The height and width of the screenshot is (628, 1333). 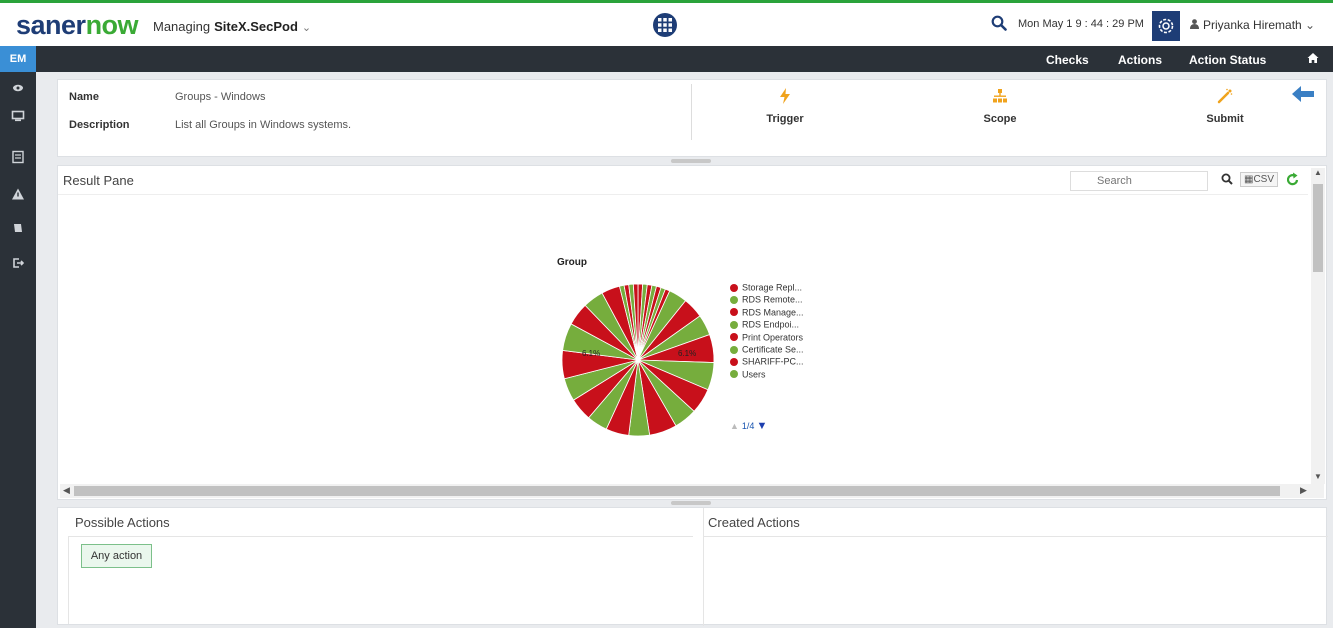 What do you see at coordinates (18, 116) in the screenshot?
I see `monitor-icon` at bounding box center [18, 116].